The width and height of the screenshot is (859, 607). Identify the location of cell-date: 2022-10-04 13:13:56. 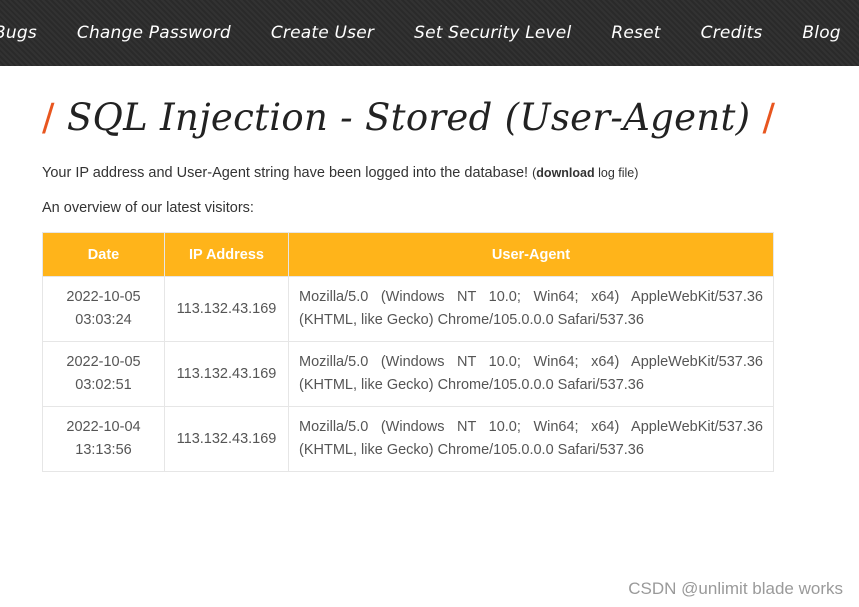
(103, 439).